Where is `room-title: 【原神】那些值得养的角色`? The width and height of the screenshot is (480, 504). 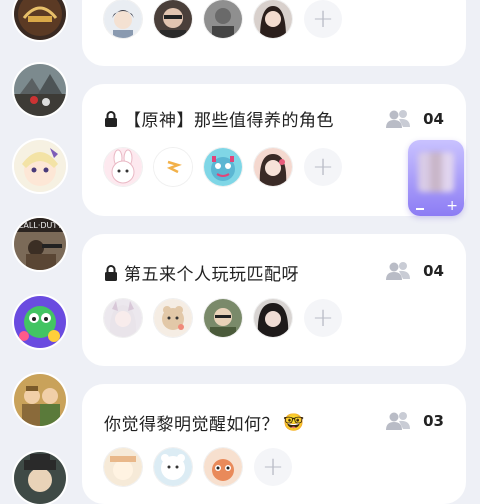
room-title: 【原神】那些值得养的角色 is located at coordinates (219, 118).